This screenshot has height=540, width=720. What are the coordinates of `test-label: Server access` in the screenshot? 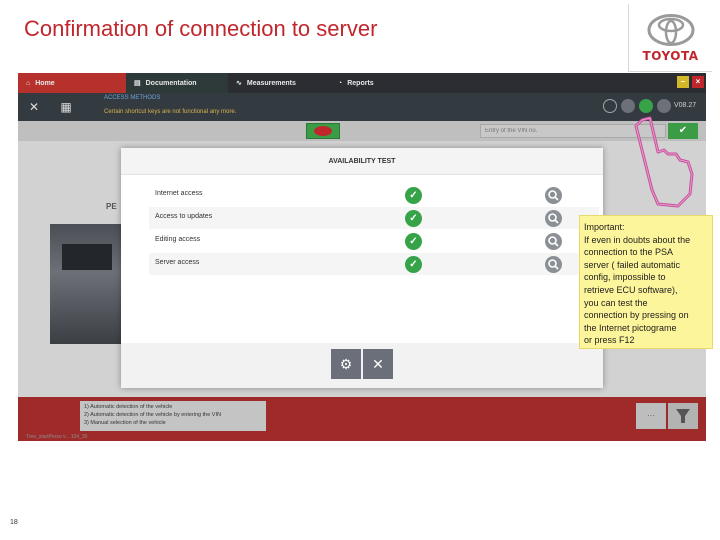 It's located at (177, 262).